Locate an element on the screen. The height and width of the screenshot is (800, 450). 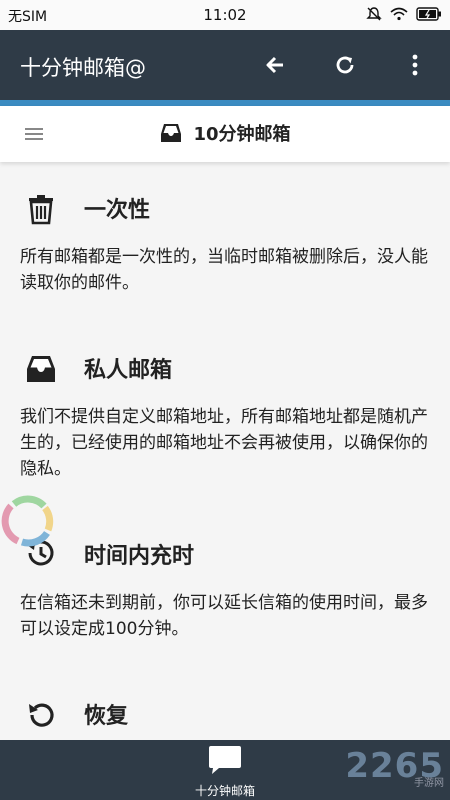
back-button is located at coordinates (275, 65).